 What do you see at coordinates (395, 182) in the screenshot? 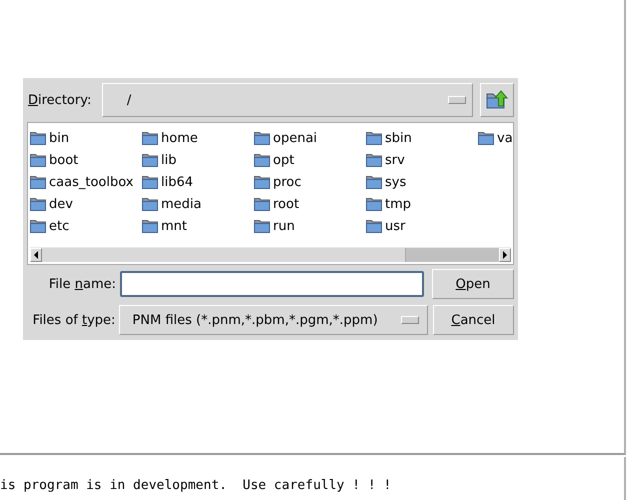
I see `folder-name: sys` at bounding box center [395, 182].